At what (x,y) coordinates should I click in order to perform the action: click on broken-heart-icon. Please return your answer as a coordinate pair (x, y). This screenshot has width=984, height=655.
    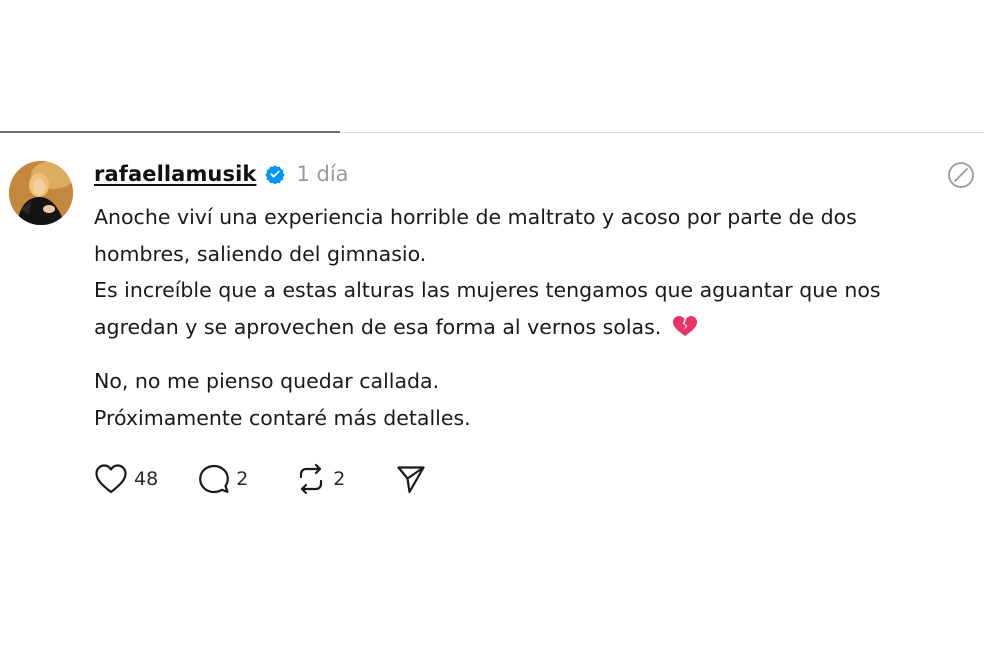
    Looking at the image, I should click on (685, 324).